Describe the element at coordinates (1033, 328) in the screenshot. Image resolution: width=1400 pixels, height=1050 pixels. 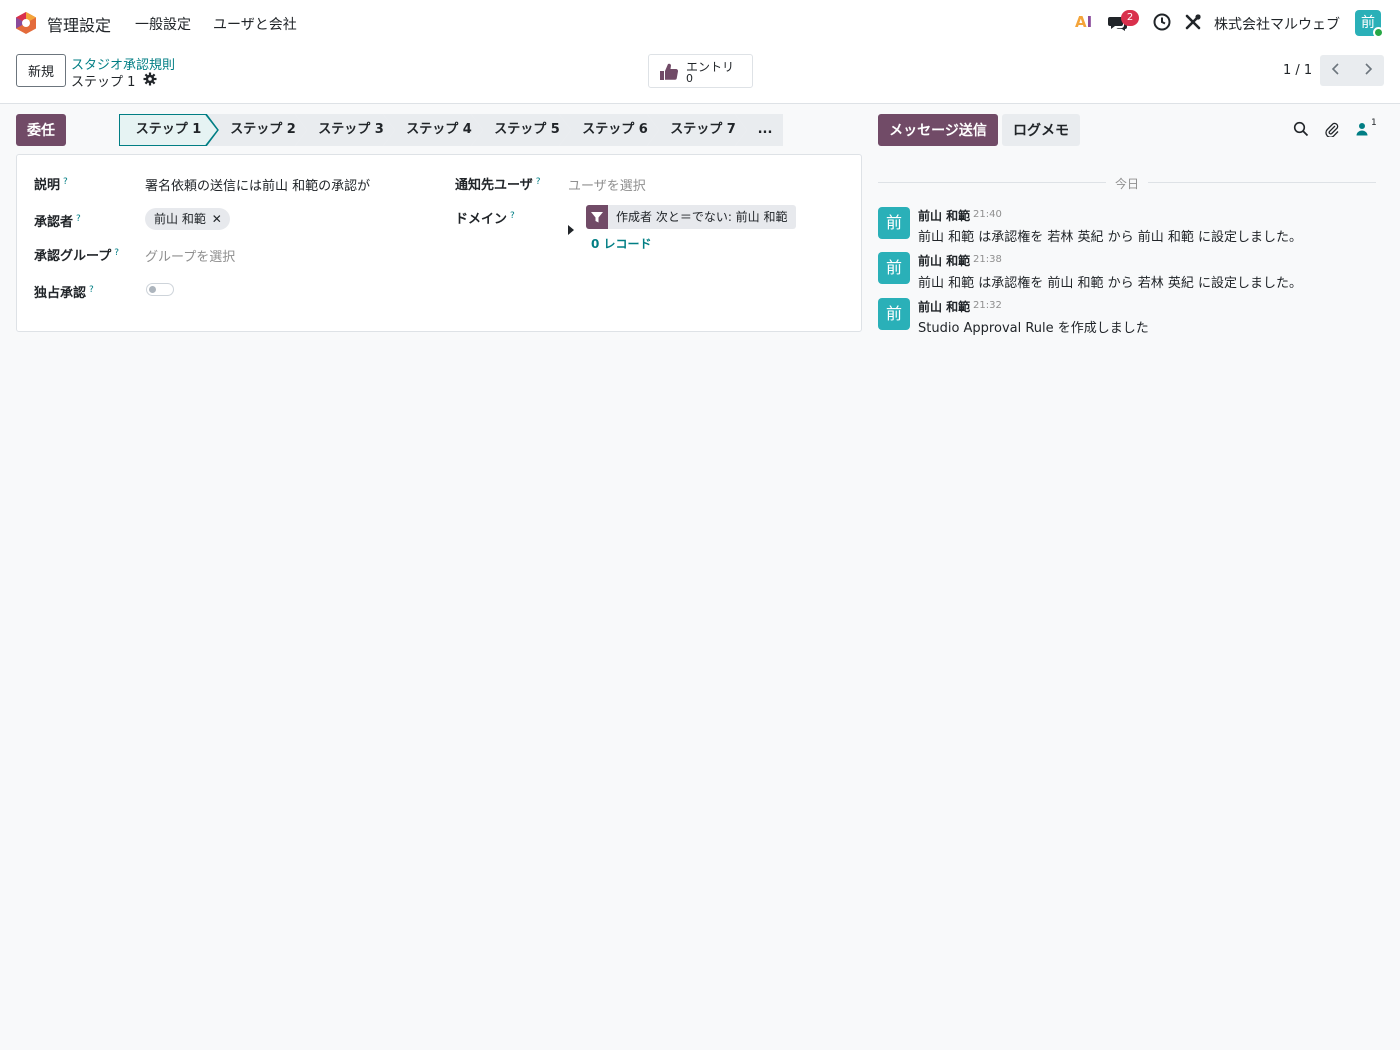
I see `message-body: Studio Approval Rule を作成しました` at that location.